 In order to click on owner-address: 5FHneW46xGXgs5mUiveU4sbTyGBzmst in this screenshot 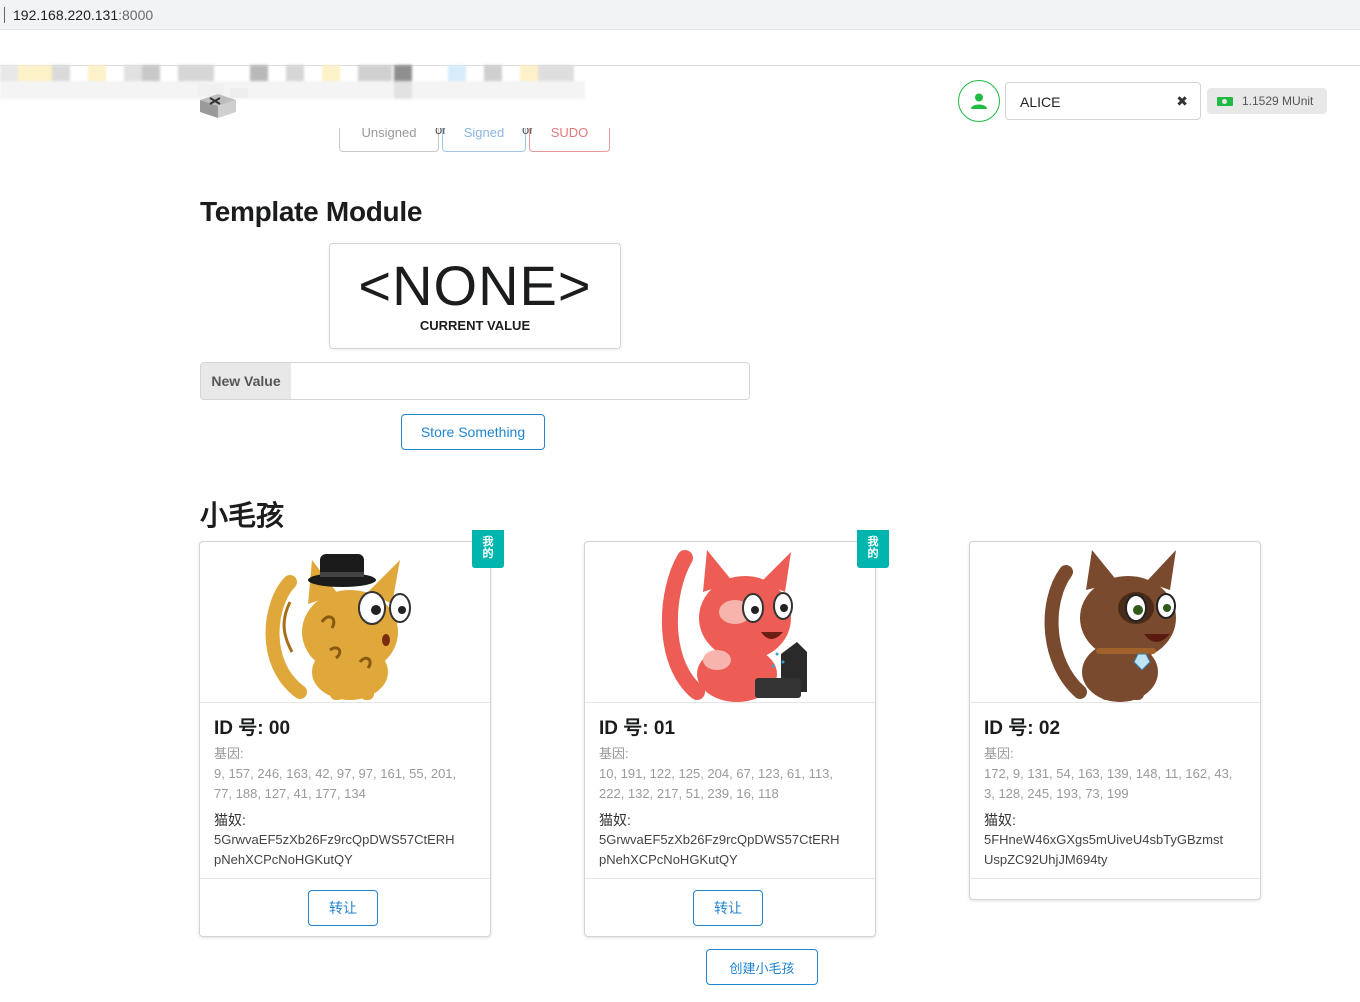, I will do `click(1104, 839)`.